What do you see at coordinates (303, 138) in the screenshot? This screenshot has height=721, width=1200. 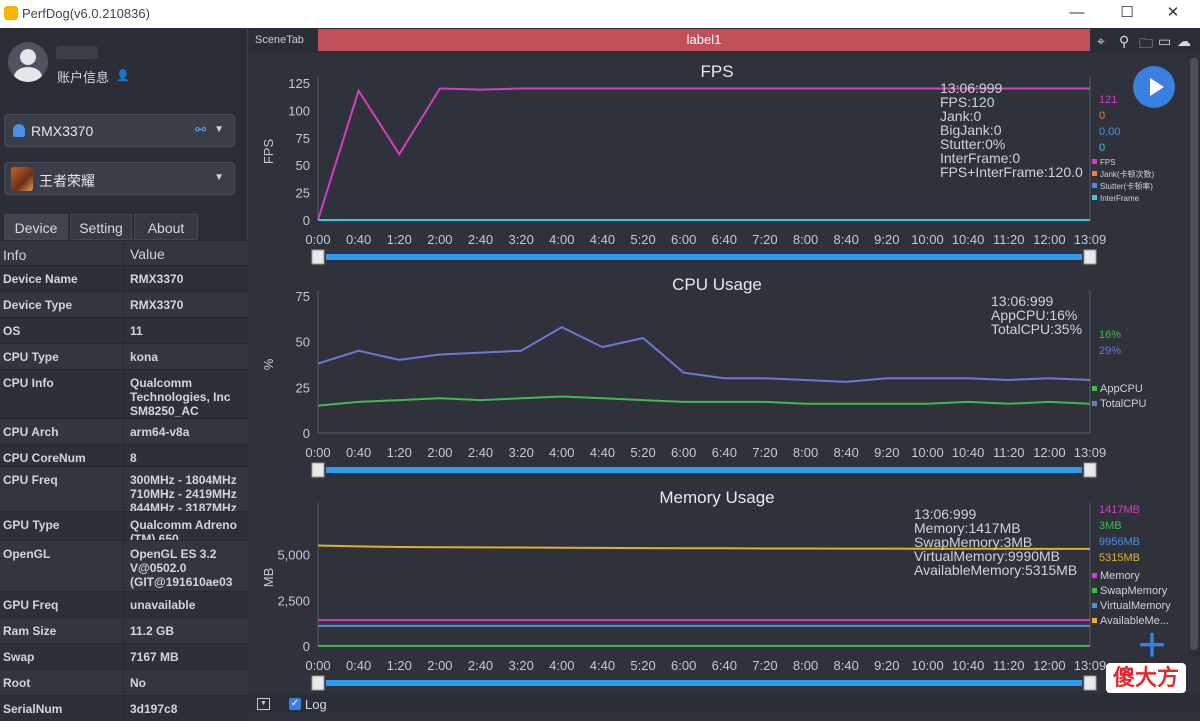 I see `y-tick-label: 75` at bounding box center [303, 138].